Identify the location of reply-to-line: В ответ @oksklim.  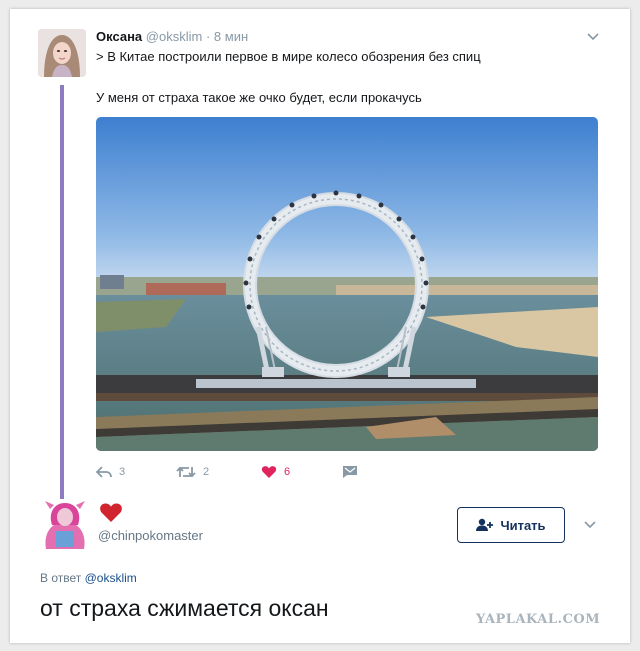
(88, 578).